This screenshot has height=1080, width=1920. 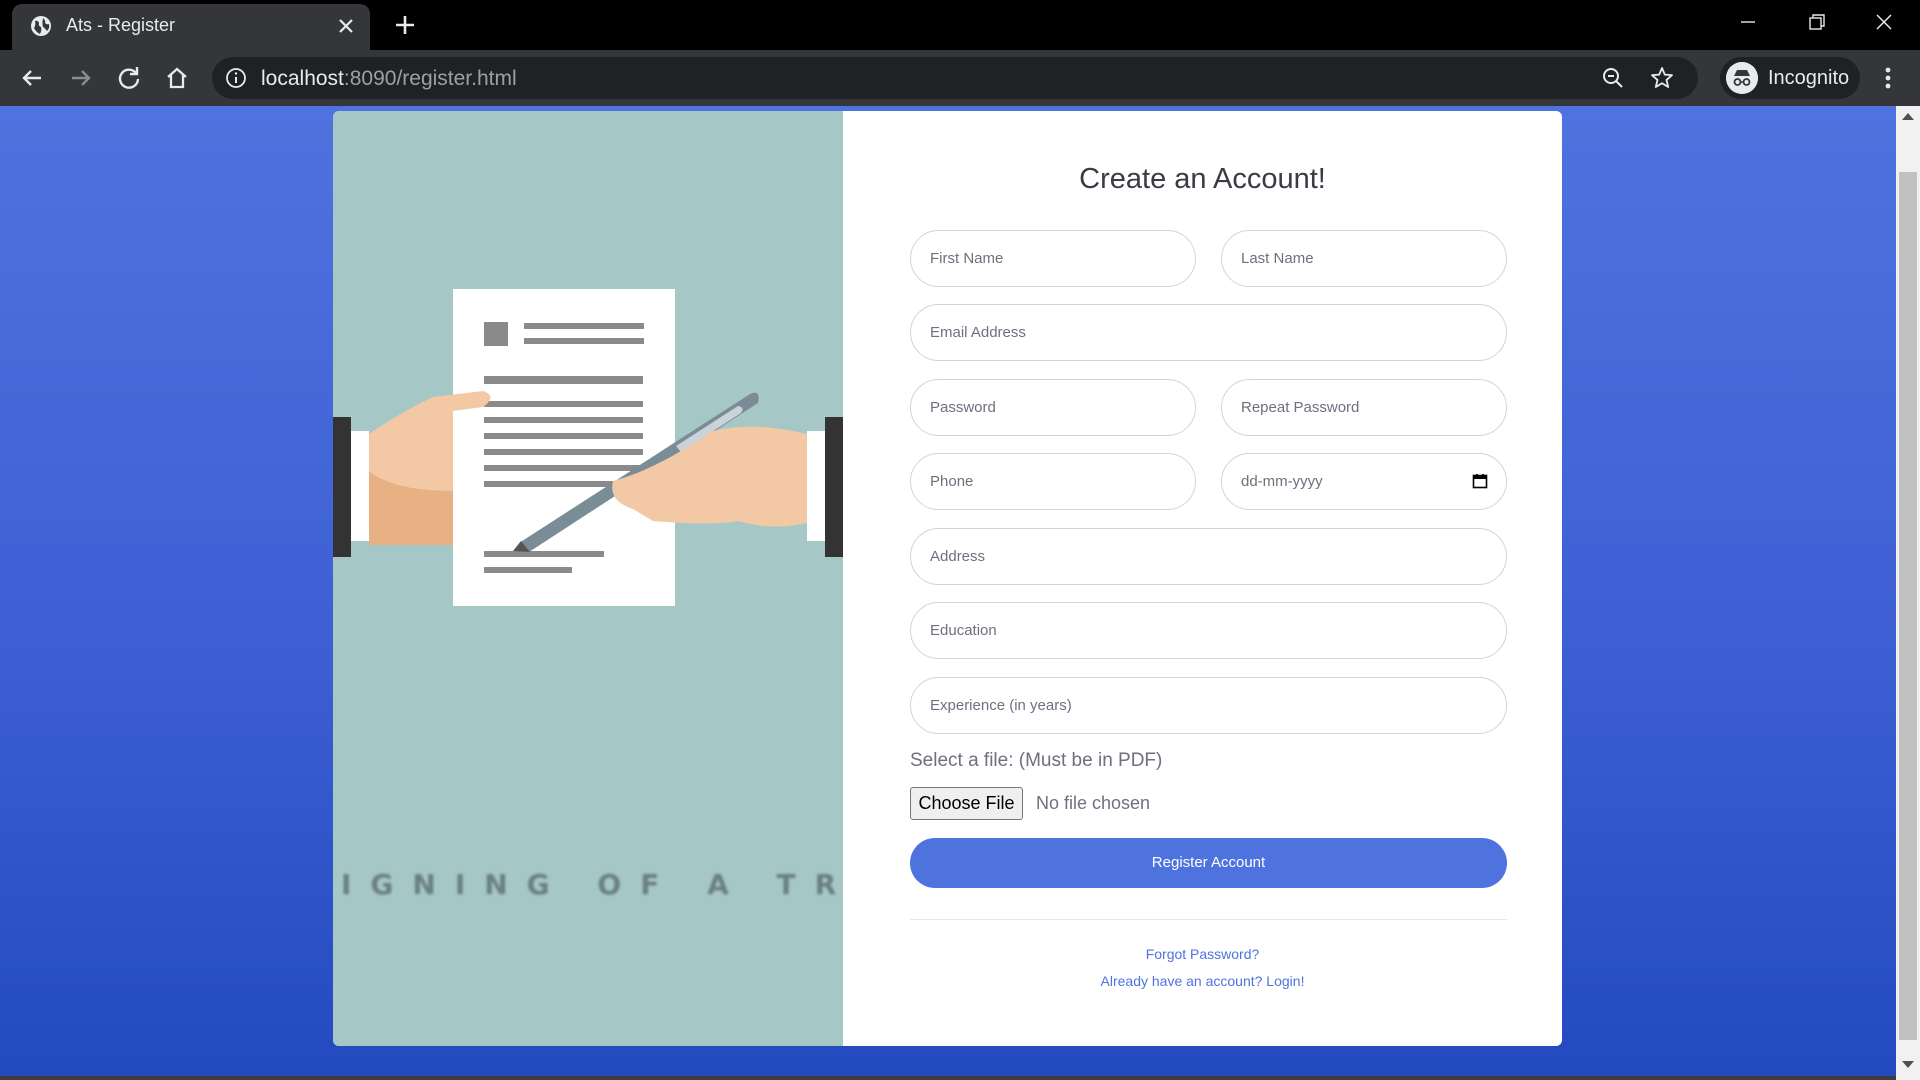 What do you see at coordinates (346, 26) in the screenshot?
I see `close-tab-icon` at bounding box center [346, 26].